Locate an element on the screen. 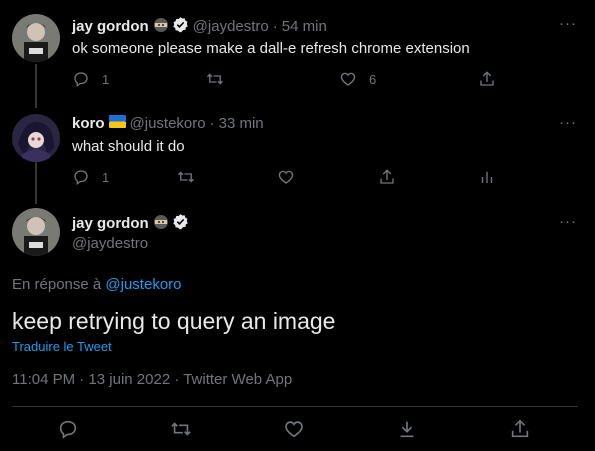 This screenshot has width=595, height=451. display-name: koro is located at coordinates (88, 123).